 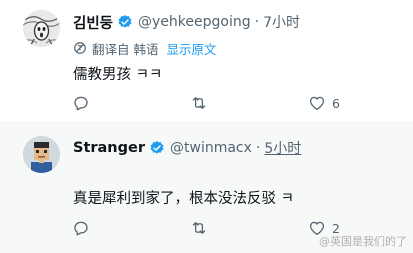 I want to click on watermark: @英国是我们的了, so click(x=363, y=241).